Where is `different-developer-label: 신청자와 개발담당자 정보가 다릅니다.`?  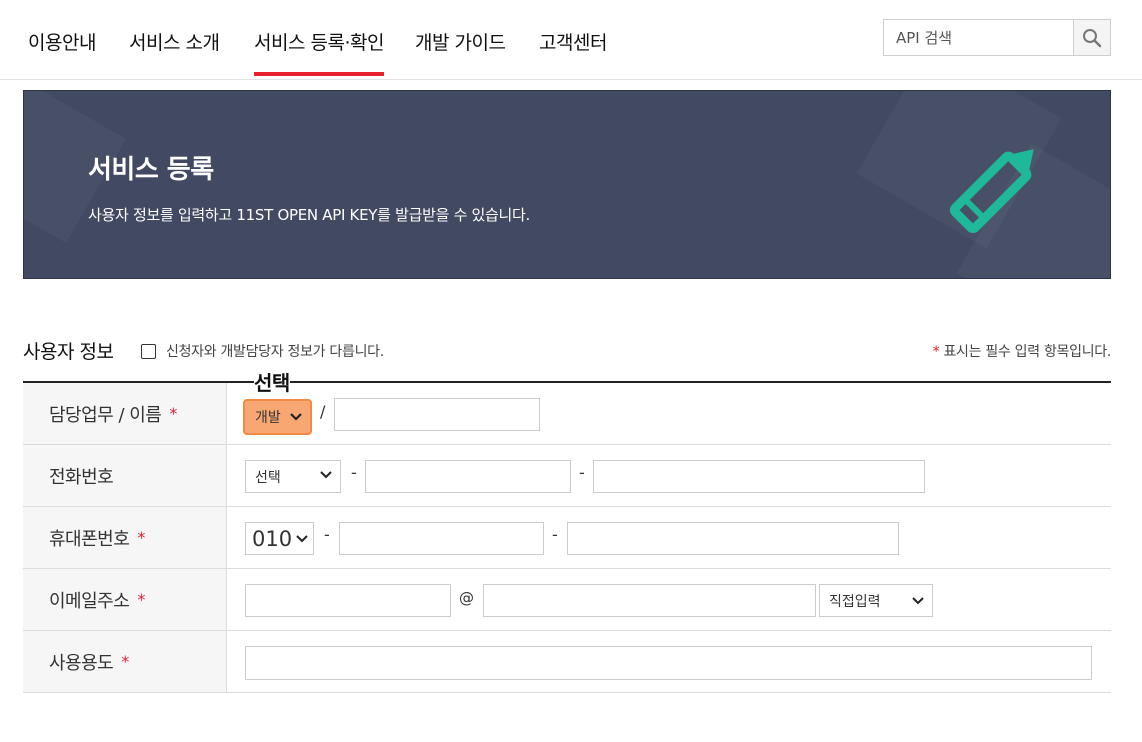 different-developer-label: 신청자와 개발담당자 정보가 다릅니다. is located at coordinates (275, 352).